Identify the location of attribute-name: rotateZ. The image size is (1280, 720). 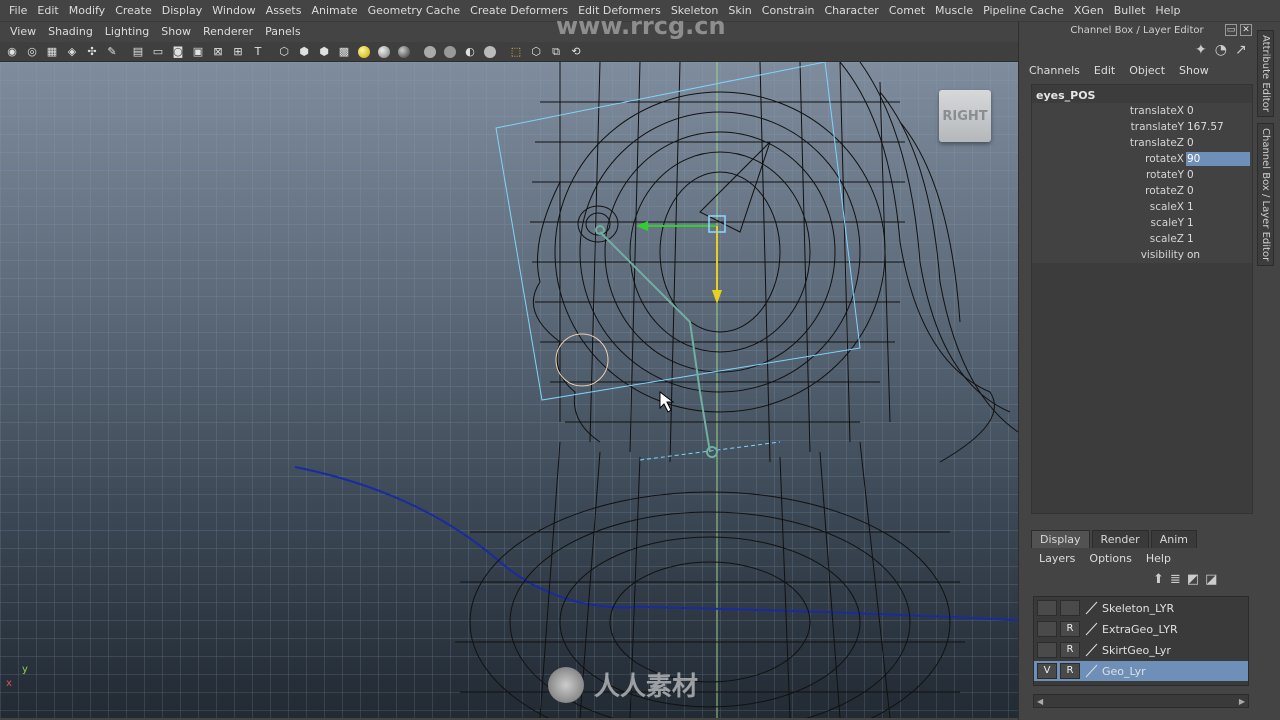
(1109, 191).